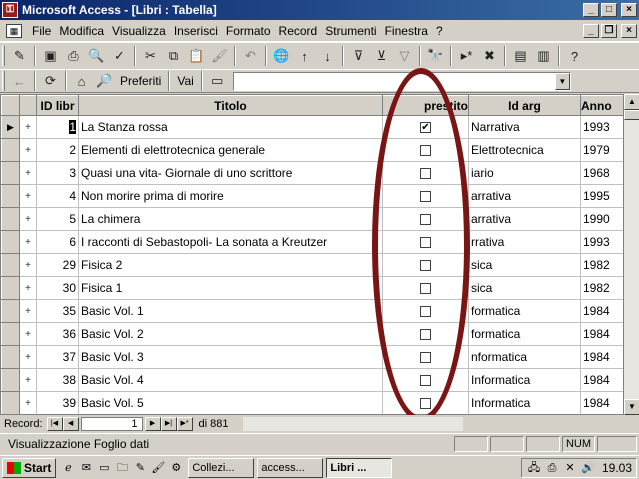  What do you see at coordinates (73, 56) in the screenshot?
I see `print-icon: ⎙` at bounding box center [73, 56].